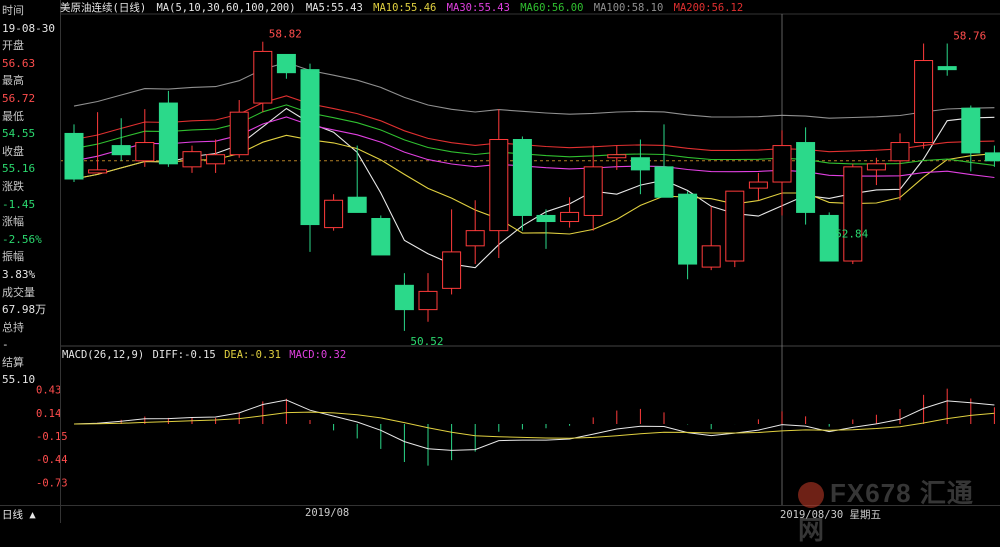  What do you see at coordinates (103, 8) in the screenshot?
I see `chart-title: 美原油连续(日线)` at bounding box center [103, 8].